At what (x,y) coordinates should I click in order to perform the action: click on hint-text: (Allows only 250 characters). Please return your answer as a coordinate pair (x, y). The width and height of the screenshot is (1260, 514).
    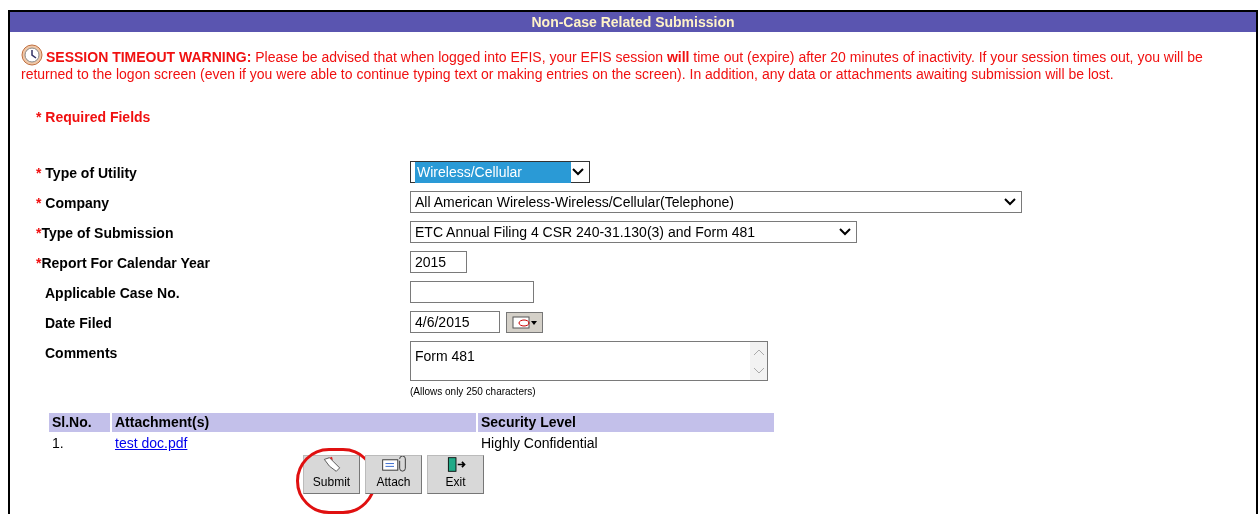
    Looking at the image, I should click on (473, 392).